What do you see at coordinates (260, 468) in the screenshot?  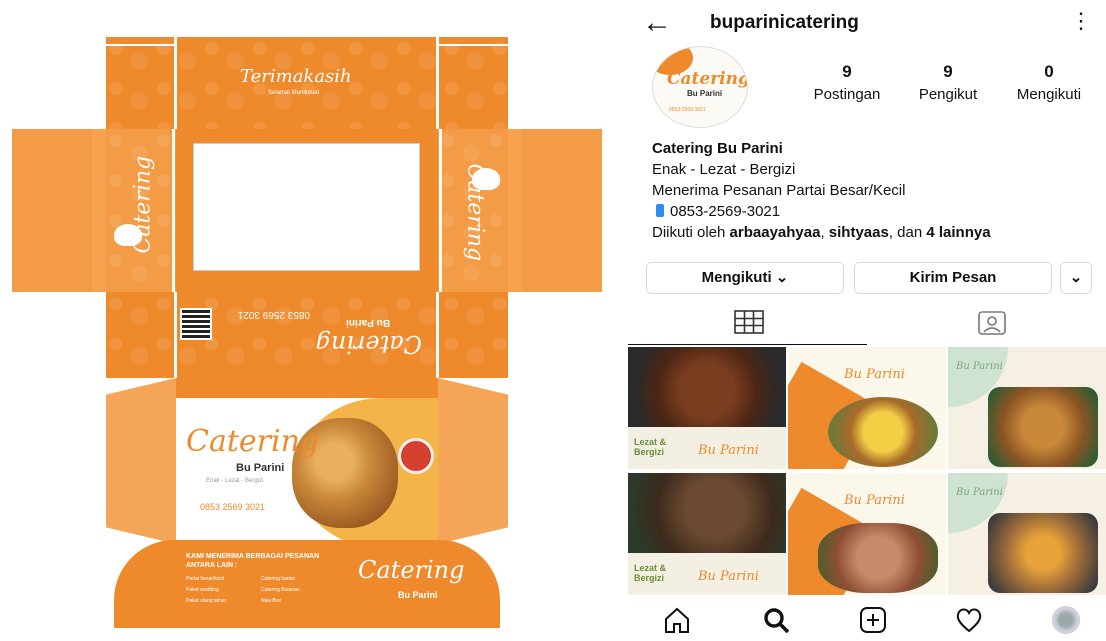 I see `front-logo-name: Bu Parini` at bounding box center [260, 468].